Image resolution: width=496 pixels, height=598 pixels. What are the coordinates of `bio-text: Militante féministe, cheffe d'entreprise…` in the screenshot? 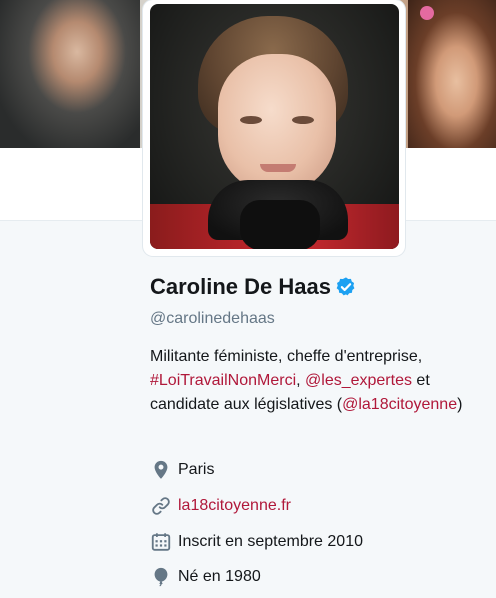 It's located at (286, 356).